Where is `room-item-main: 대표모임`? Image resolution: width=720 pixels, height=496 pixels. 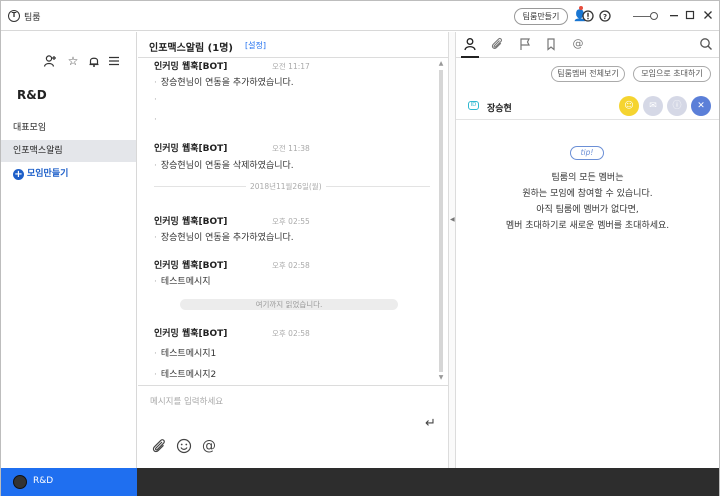 room-item-main: 대표모임 is located at coordinates (68, 128).